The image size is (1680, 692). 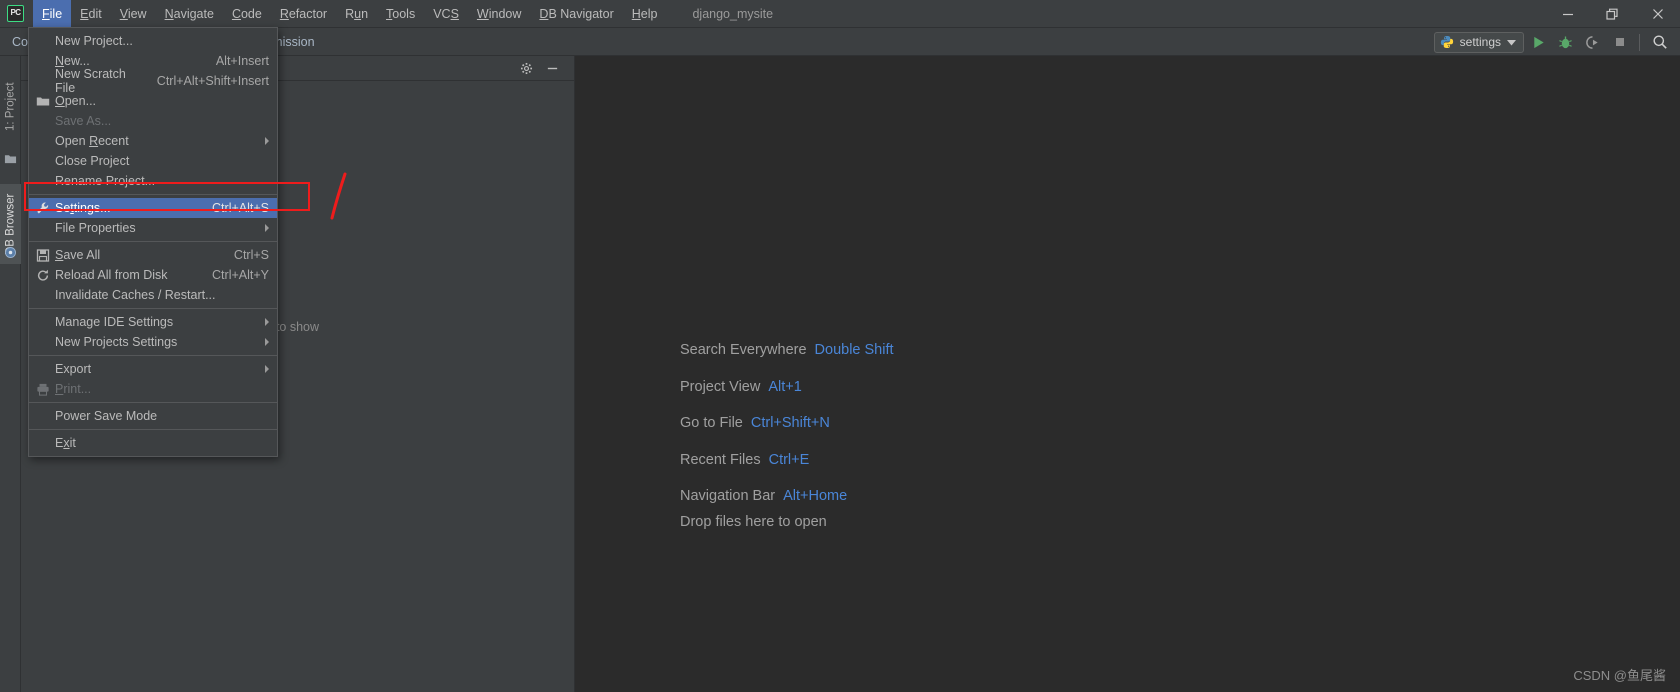 I want to click on menubar-item-label: Edit, so click(x=91, y=13).